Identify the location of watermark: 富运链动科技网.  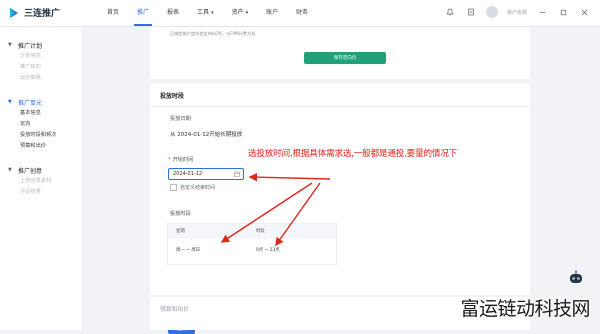
(525, 309).